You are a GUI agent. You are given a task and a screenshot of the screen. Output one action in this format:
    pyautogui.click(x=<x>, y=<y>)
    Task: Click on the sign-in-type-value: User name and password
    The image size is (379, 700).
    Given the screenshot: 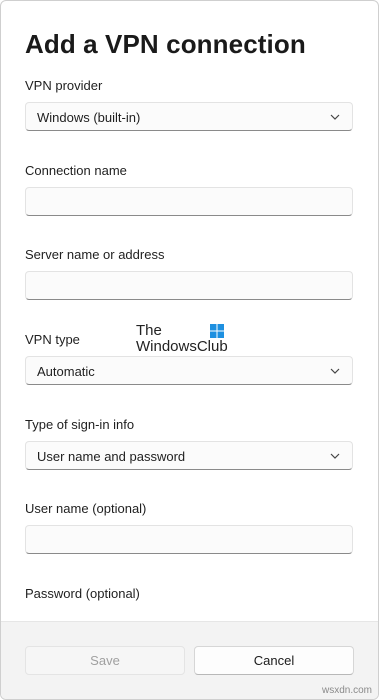 What is the action you would take?
    pyautogui.click(x=111, y=456)
    